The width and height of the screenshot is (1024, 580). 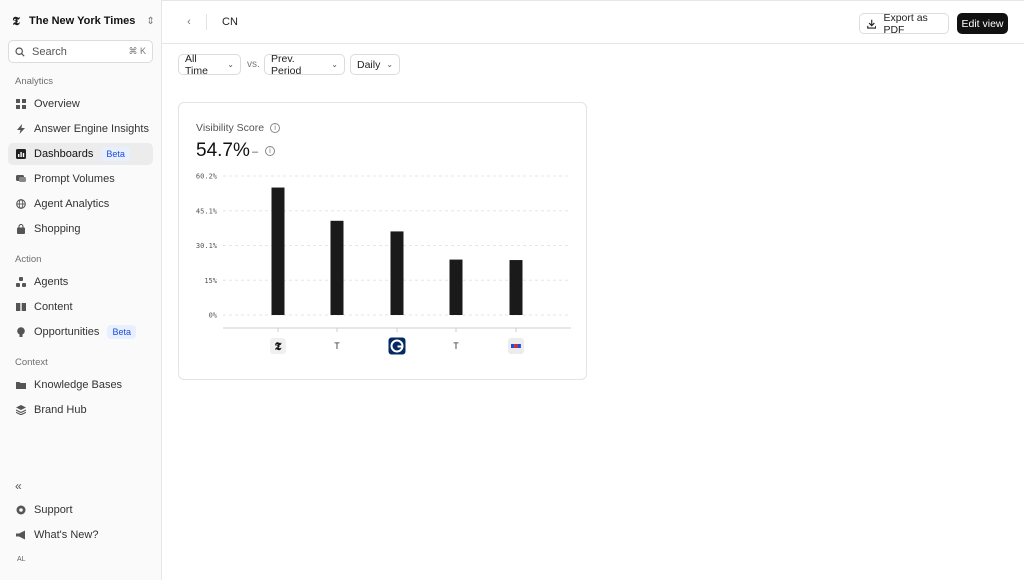 What do you see at coordinates (80, 282) in the screenshot?
I see `sidebar-item-agents: Agents` at bounding box center [80, 282].